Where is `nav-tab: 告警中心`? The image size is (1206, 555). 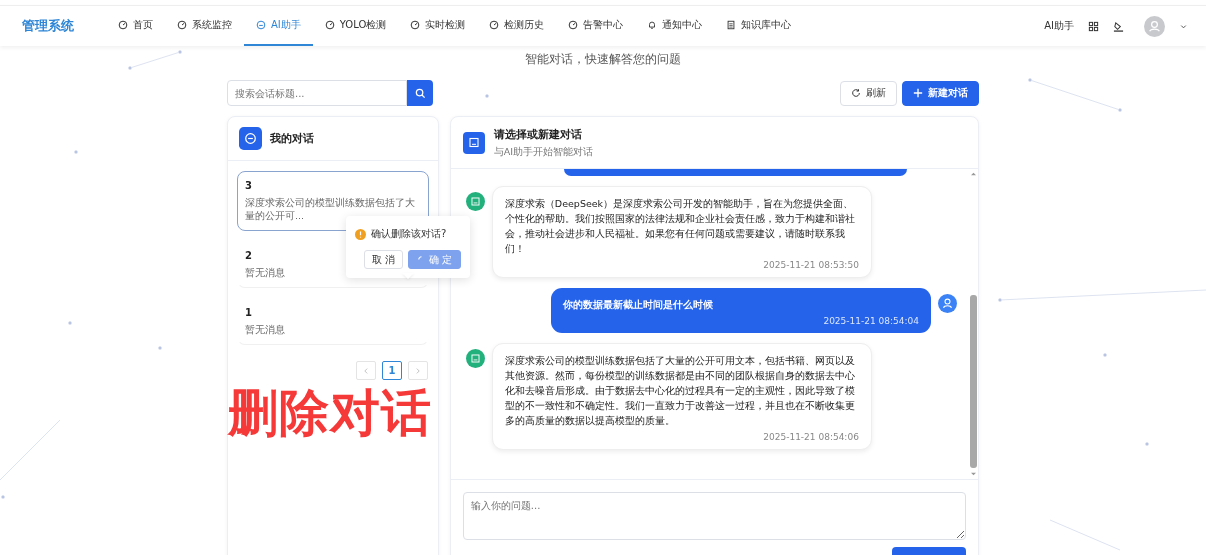
nav-tab: 告警中心 is located at coordinates (596, 26).